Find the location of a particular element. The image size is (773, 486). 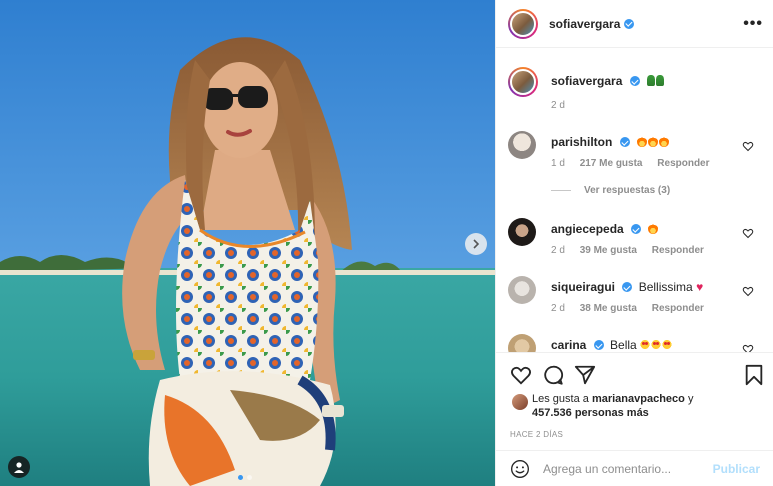

comment-meta: 1 d 217 Me gusta Responder is located at coordinates (636, 163).